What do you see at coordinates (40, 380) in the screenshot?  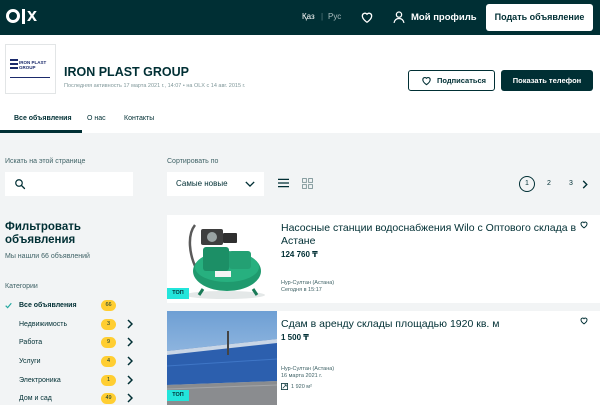 I see `category-name: Электроника` at bounding box center [40, 380].